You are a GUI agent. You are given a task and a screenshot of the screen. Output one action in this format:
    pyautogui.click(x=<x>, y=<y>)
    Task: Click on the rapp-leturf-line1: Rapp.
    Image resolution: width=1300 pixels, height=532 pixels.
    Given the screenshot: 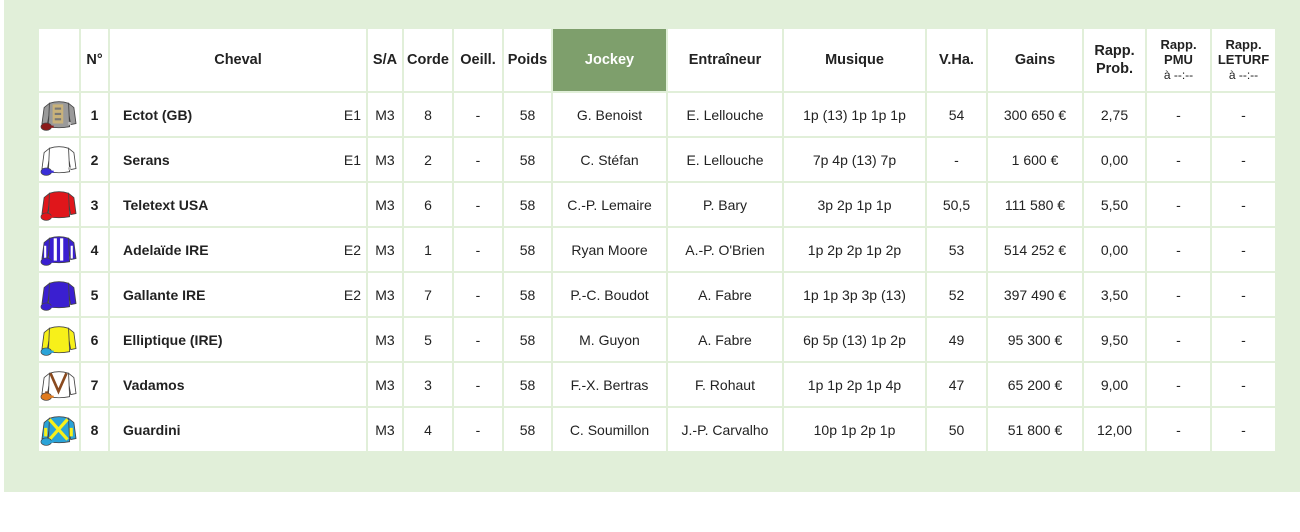 What is the action you would take?
    pyautogui.click(x=1243, y=44)
    